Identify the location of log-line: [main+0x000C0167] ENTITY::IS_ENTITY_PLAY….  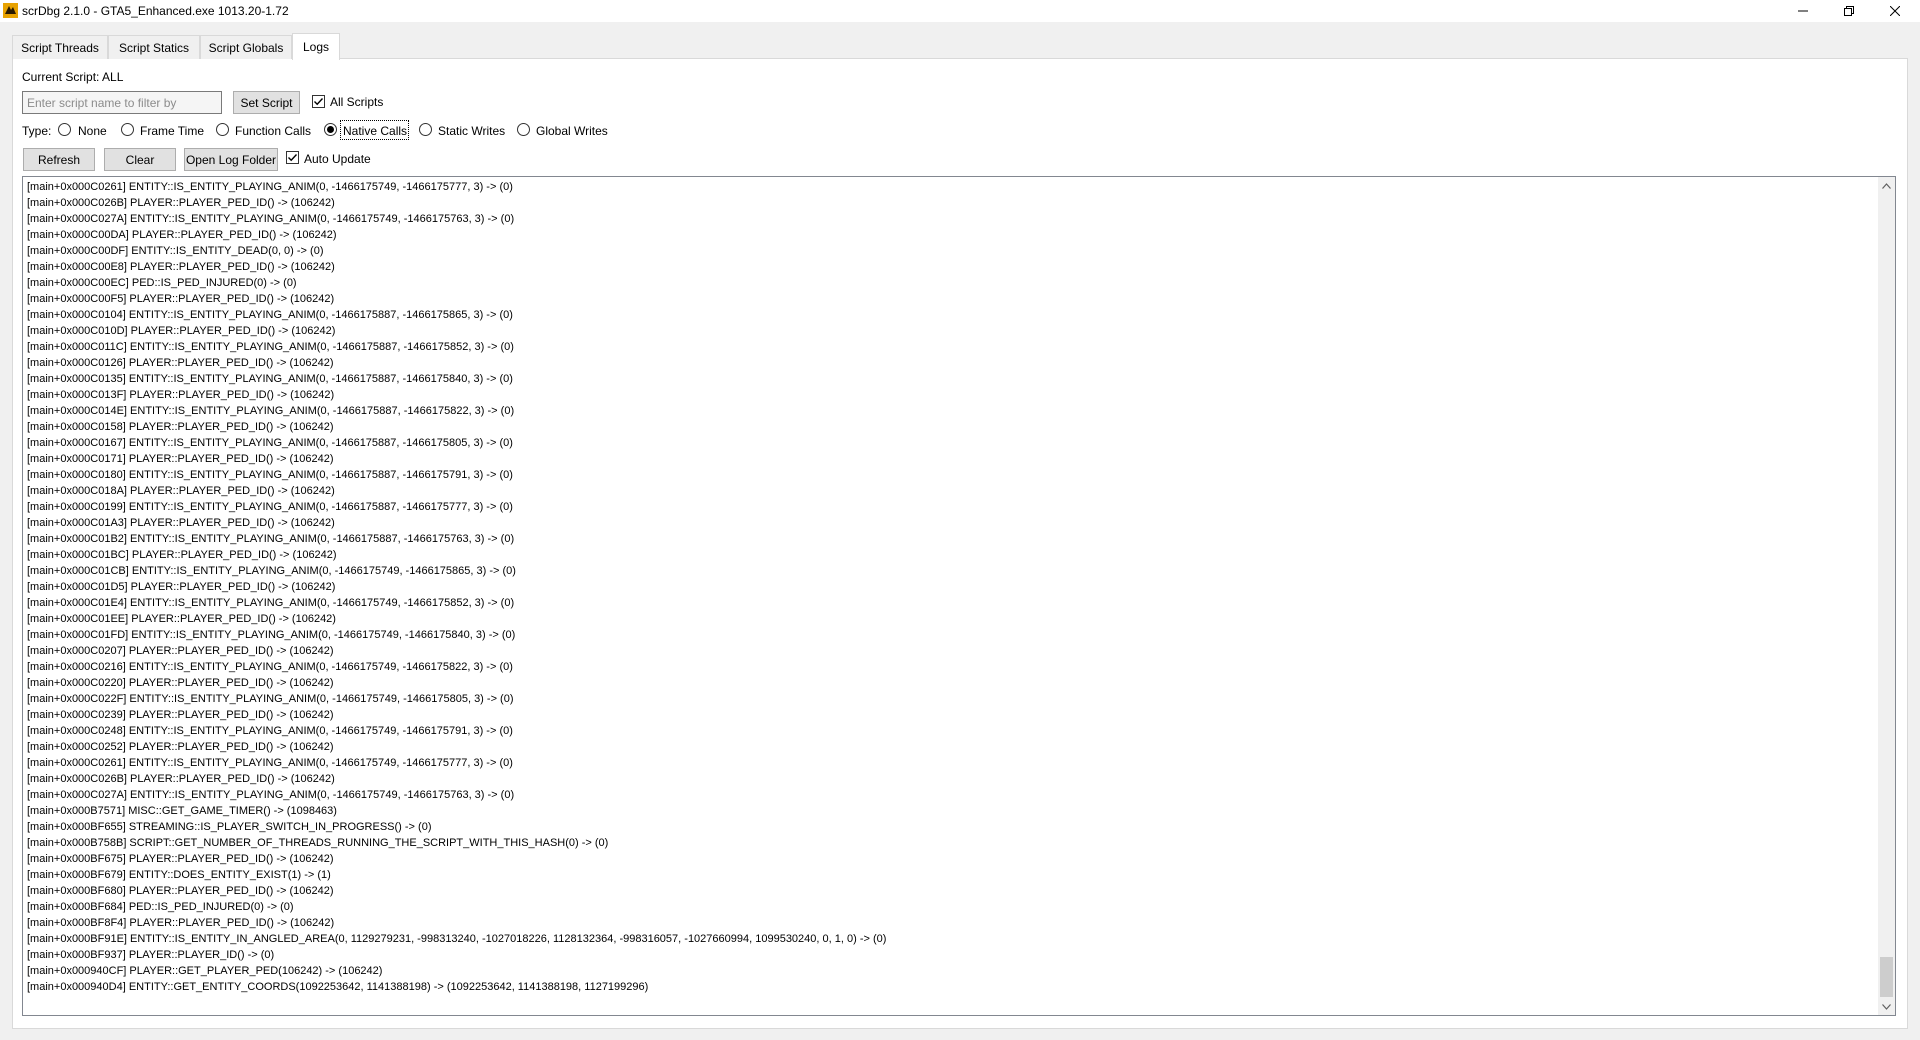
(270, 443).